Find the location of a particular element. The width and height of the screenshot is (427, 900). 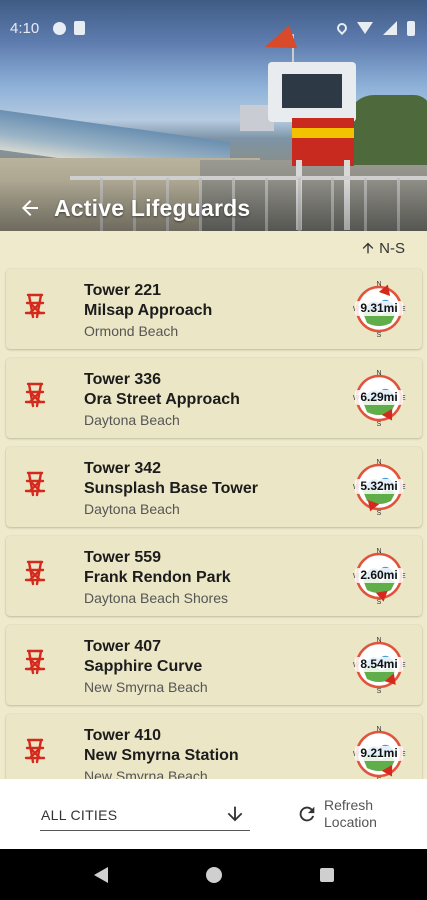

tower-distance: 6.29mi is located at coordinates (379, 397).